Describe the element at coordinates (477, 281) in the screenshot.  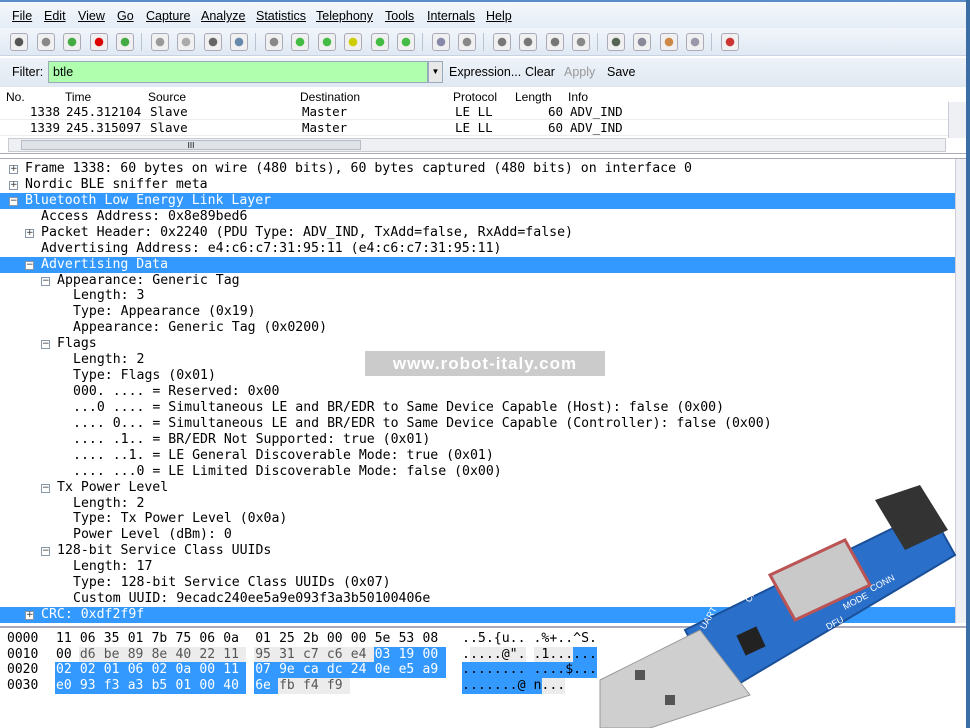
I see `tree-item: − Appearance: Generic Tag` at that location.